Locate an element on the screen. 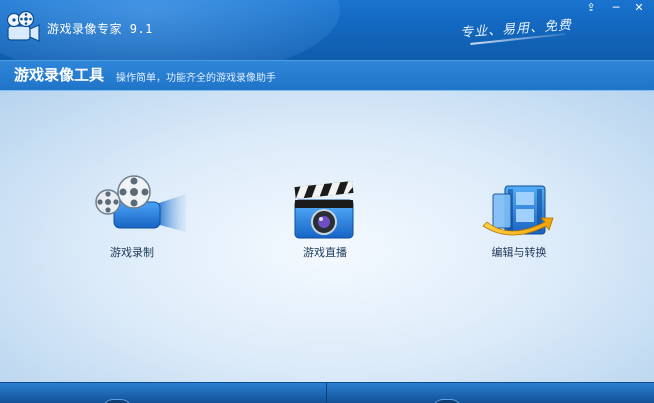 The image size is (654, 403). game-record-button: 游戏录制 is located at coordinates (132, 222).